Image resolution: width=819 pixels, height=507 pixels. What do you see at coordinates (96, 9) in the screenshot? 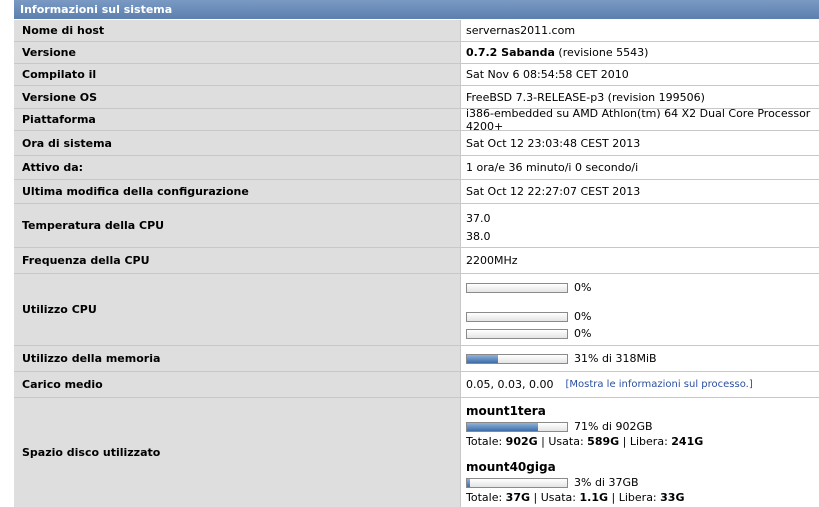
I see `panel-title: Informazioni sul sistema` at bounding box center [96, 9].